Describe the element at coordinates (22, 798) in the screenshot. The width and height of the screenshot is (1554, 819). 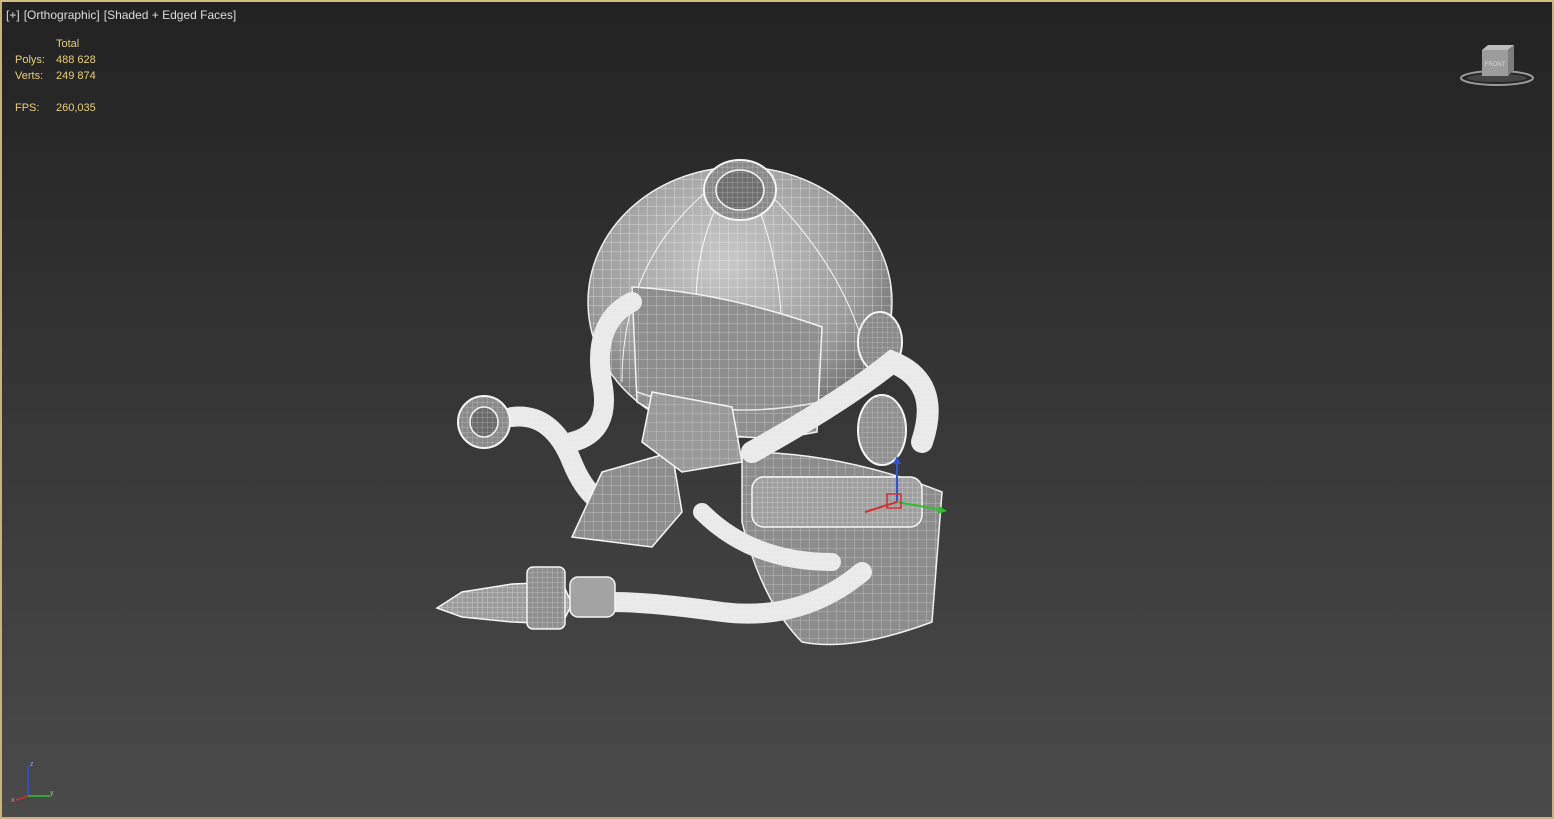
I see `tripod-x-axis` at that location.